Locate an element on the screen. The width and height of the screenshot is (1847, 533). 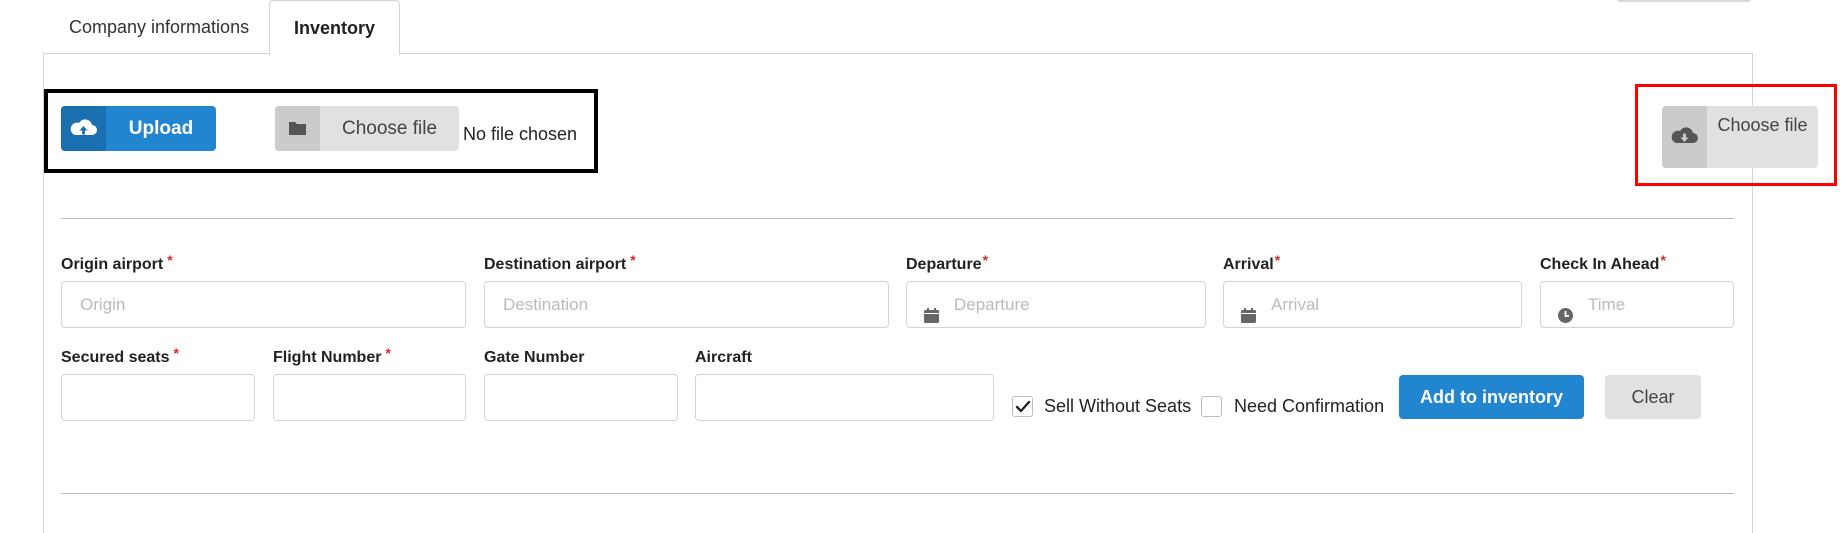
secured-seats-input is located at coordinates (158, 397).